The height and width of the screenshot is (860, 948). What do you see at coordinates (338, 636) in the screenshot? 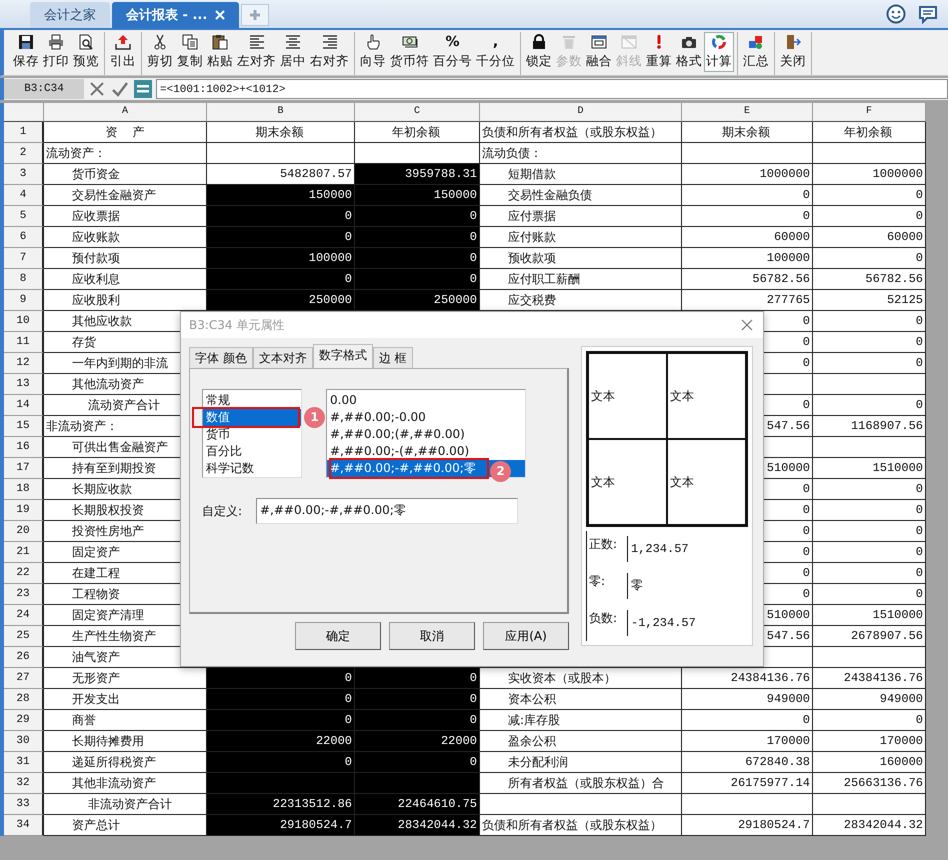
I see `dialog-button: 确定` at bounding box center [338, 636].